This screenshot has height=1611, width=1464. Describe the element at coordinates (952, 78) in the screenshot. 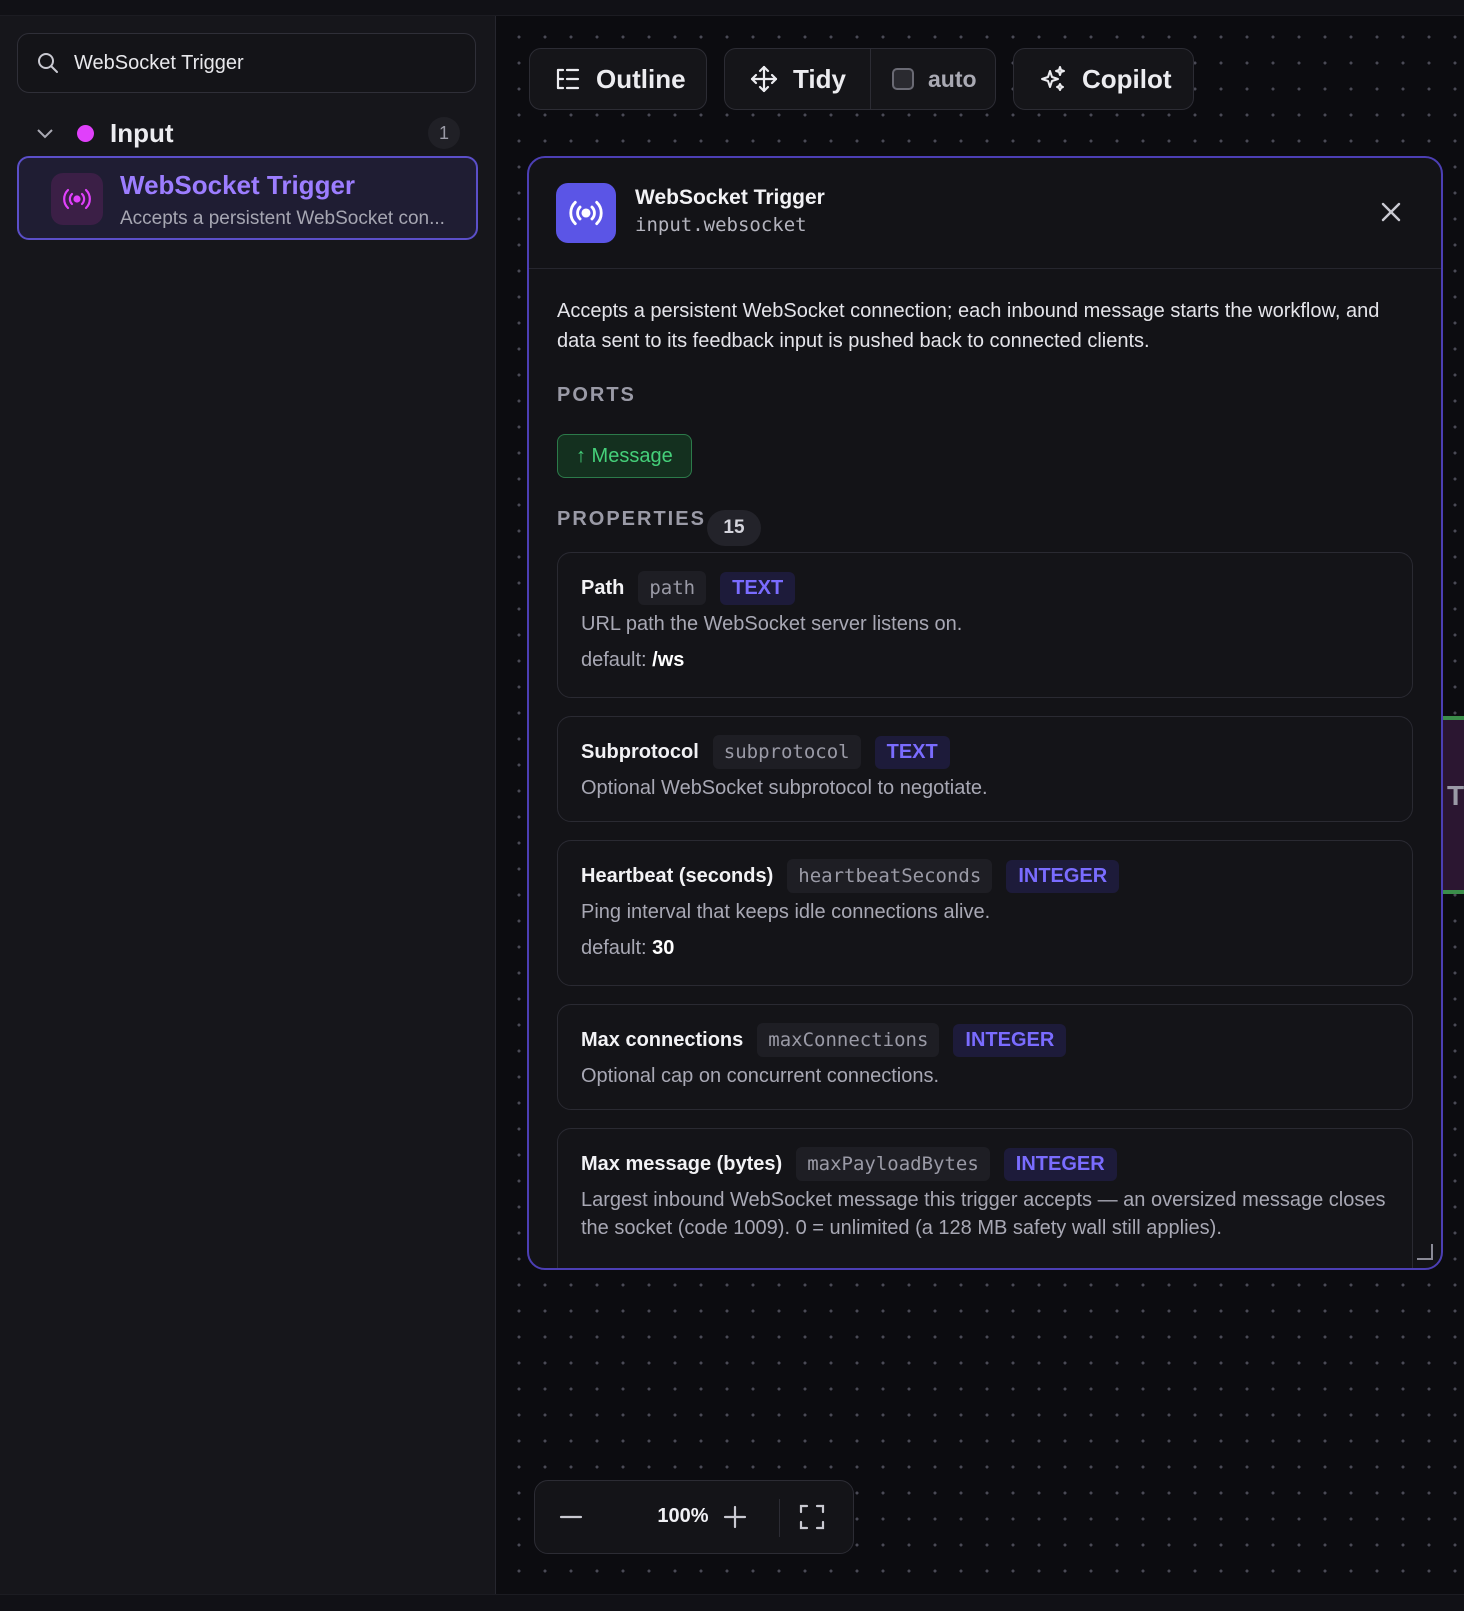

I see `auto-label: auto` at that location.